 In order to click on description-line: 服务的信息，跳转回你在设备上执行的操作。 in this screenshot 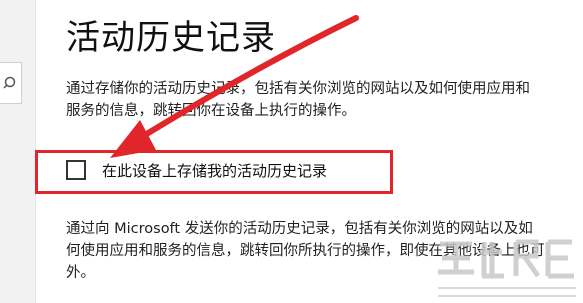, I will do `click(211, 111)`.